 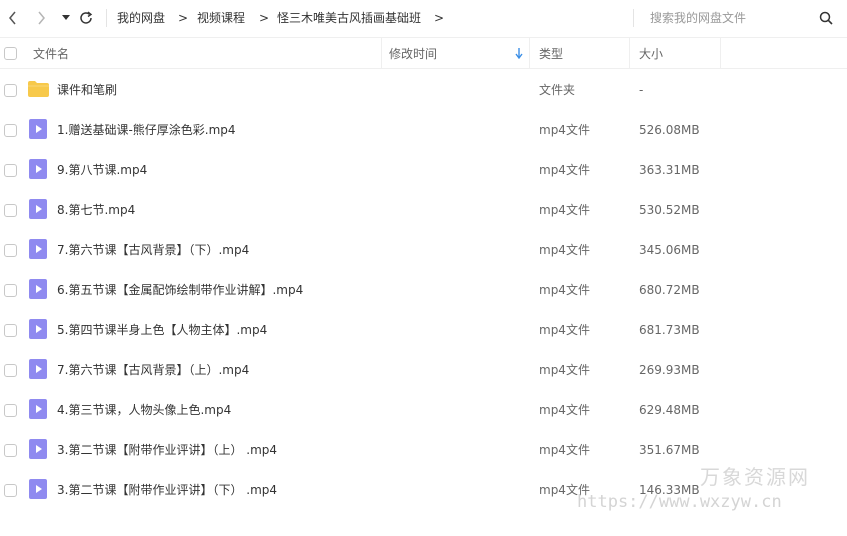 I want to click on file-name: 7.第六节课【古风背景】（下）.mp4, so click(x=153, y=250).